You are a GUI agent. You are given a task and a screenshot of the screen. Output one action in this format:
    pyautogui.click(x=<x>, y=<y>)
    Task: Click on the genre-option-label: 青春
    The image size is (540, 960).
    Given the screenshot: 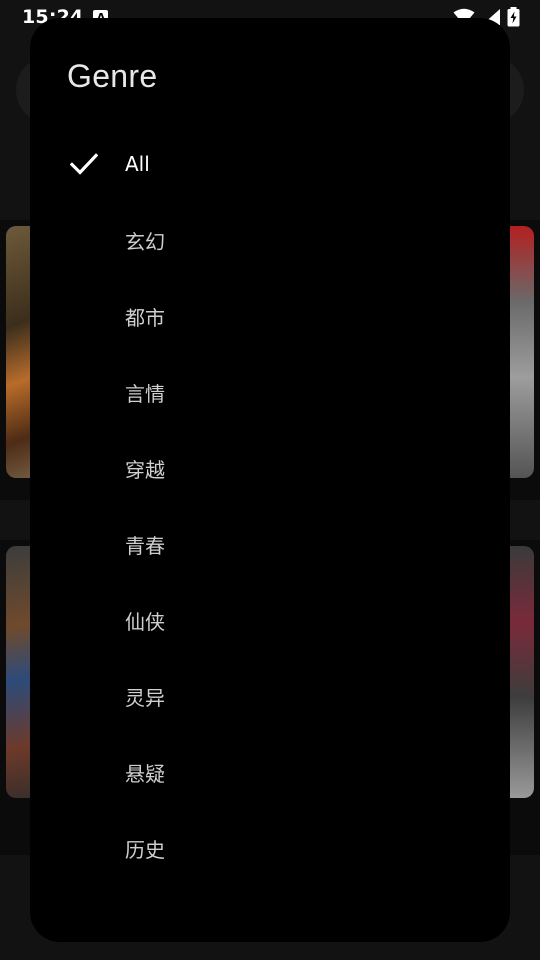 What is the action you would take?
    pyautogui.click(x=145, y=545)
    